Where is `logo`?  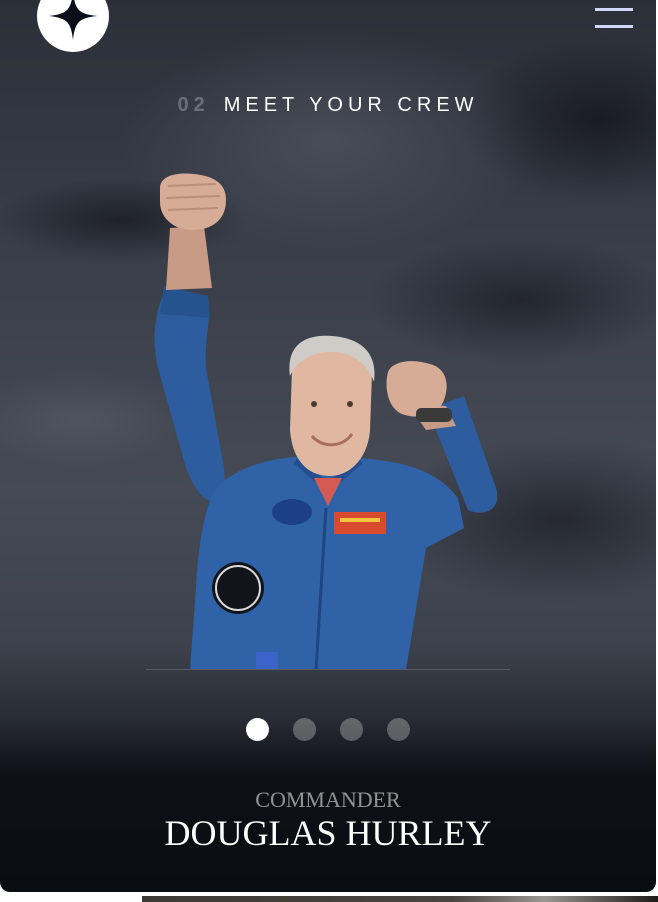
logo is located at coordinates (73, 26).